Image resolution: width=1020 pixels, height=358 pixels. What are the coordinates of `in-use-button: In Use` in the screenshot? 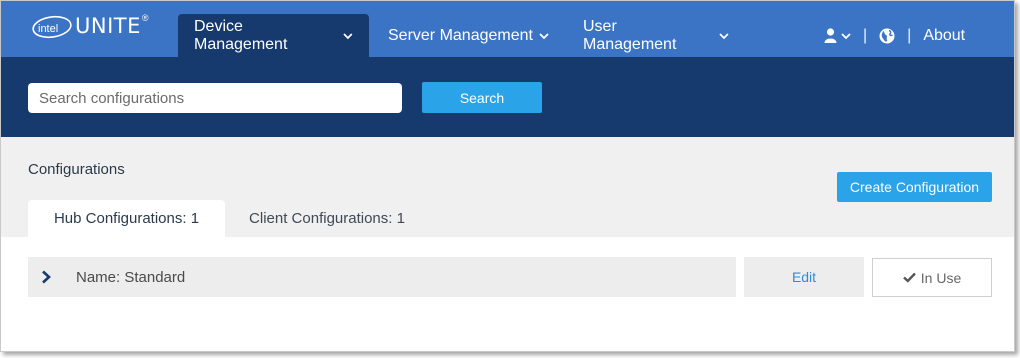 It's located at (932, 277).